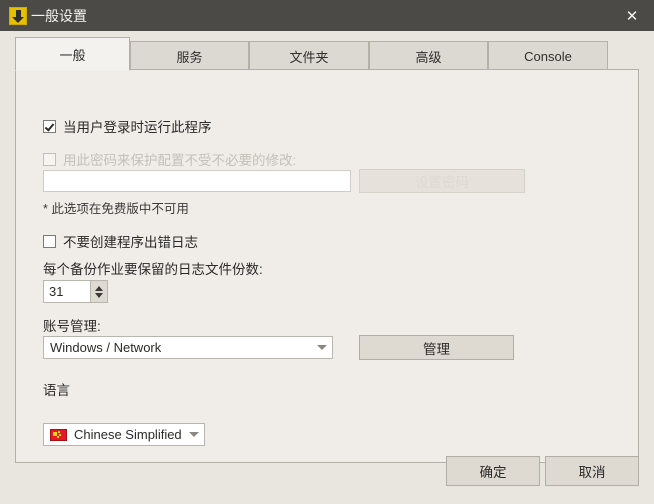 This screenshot has width=654, height=504. Describe the element at coordinates (442, 181) in the screenshot. I see `set-password-button: 设置密码` at that location.